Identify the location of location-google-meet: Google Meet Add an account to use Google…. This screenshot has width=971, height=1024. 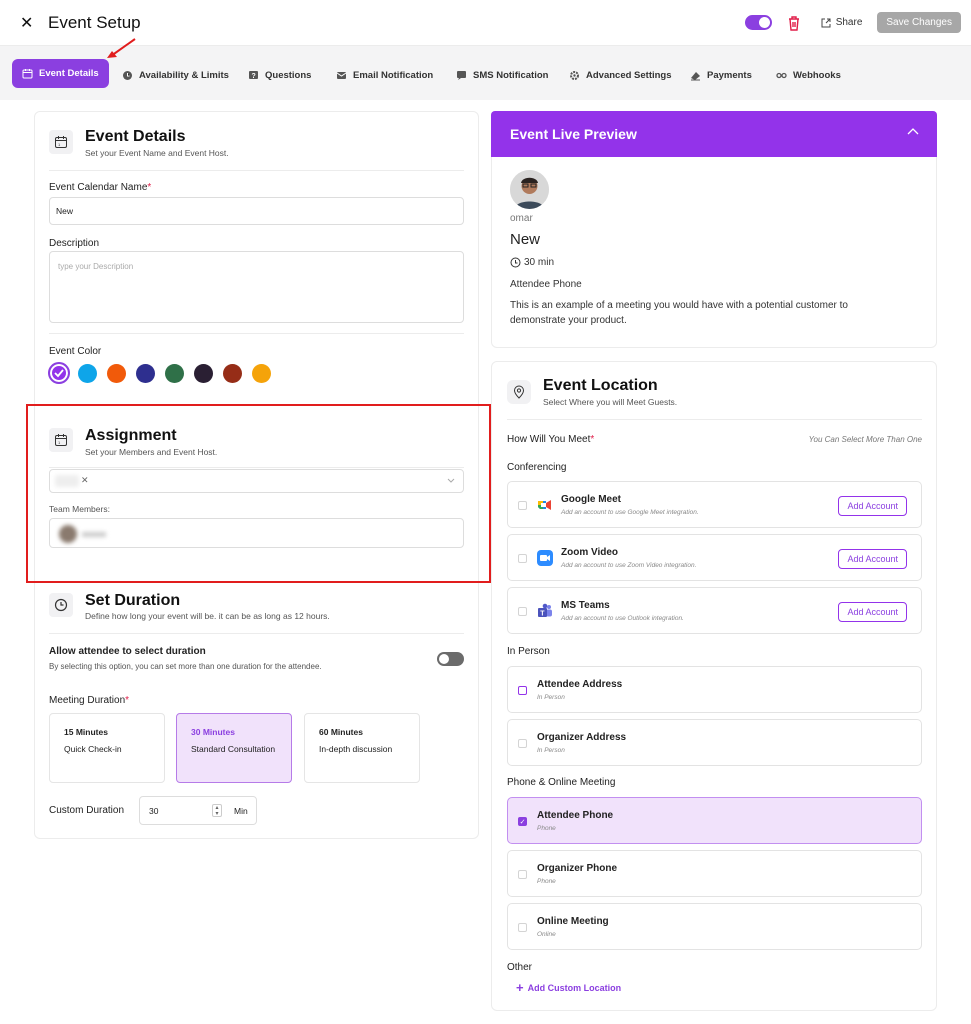
(714, 504).